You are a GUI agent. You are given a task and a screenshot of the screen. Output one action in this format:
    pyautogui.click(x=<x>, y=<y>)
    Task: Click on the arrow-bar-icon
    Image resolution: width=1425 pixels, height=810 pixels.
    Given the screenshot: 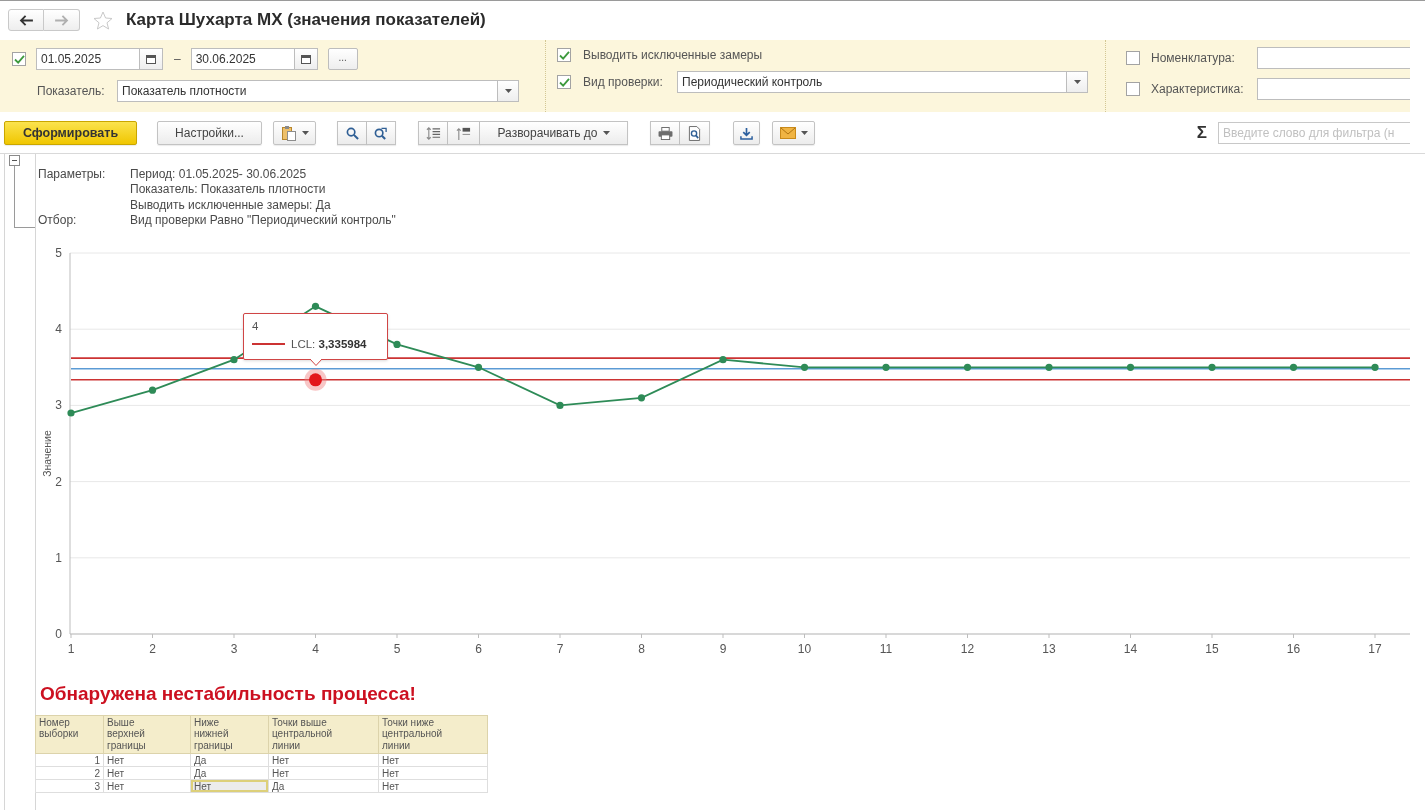 What is the action you would take?
    pyautogui.click(x=463, y=133)
    